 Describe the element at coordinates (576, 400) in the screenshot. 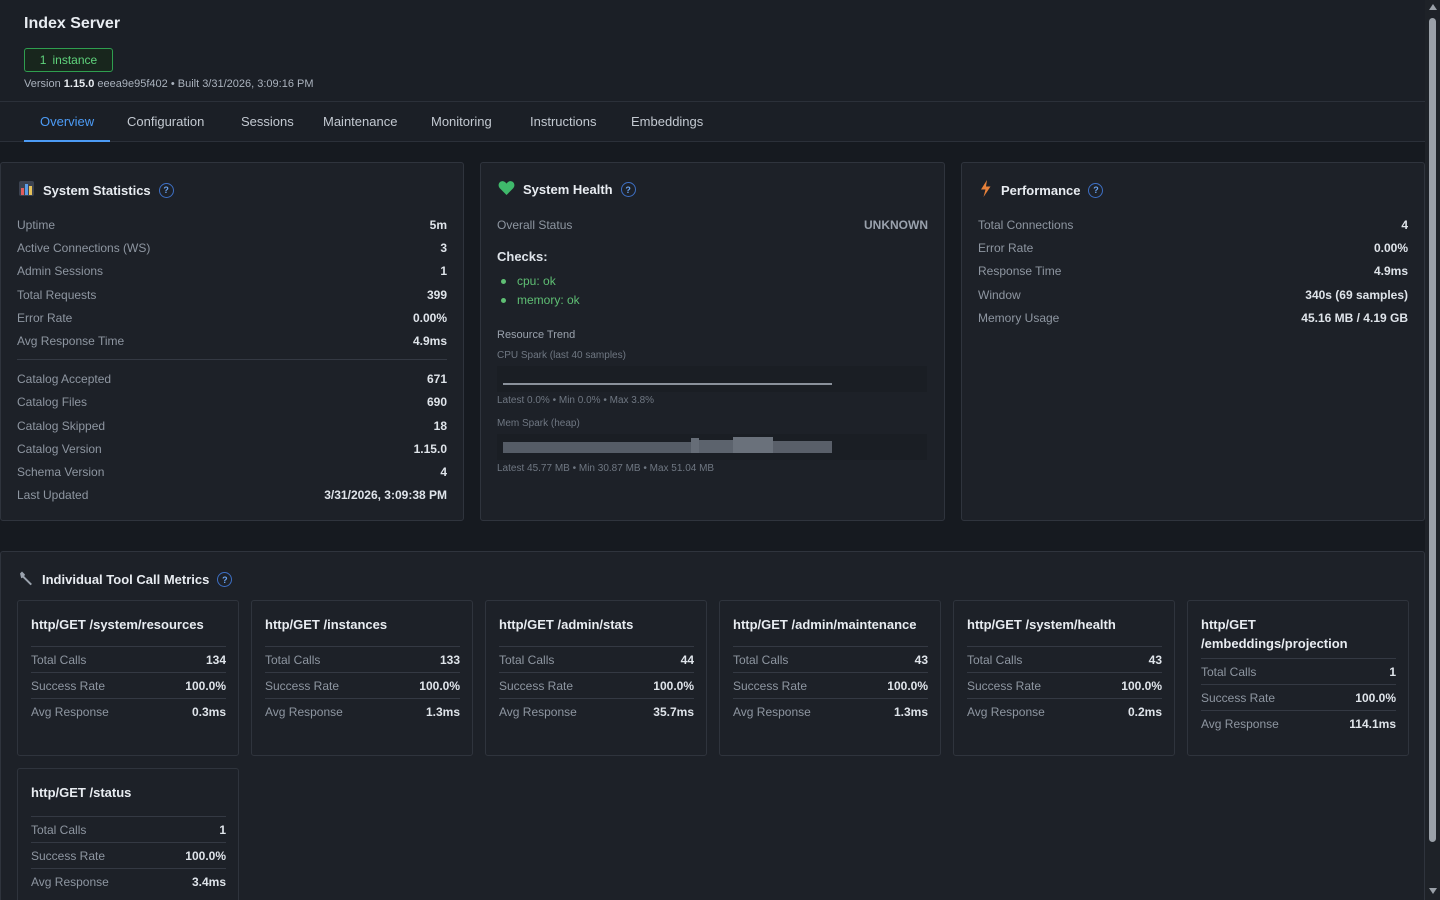

I see `cpu-spark-stats: Latest 0.0% • Min 0.0% • Max 3.8%` at that location.